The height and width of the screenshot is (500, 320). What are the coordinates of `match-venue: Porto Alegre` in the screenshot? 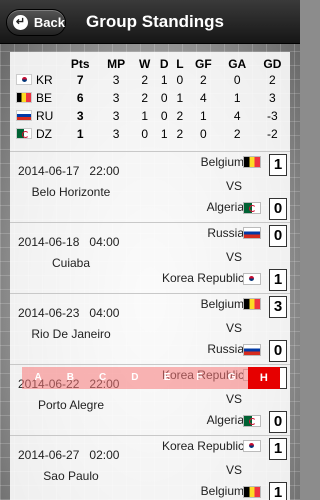 It's located at (71, 405).